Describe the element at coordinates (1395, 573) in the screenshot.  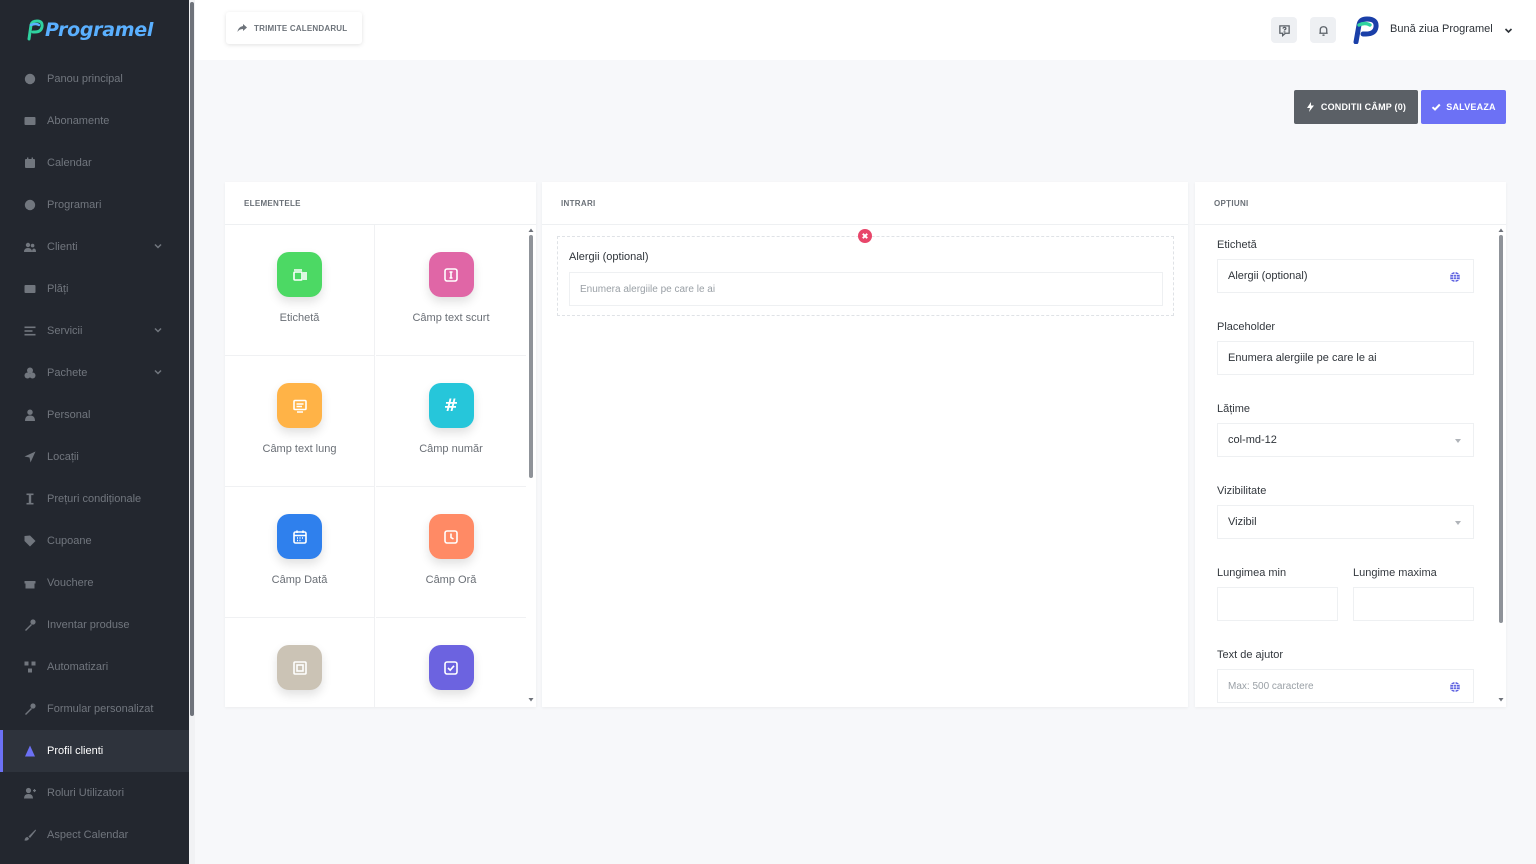
I see `max-length-caption: Lungime maxima` at that location.